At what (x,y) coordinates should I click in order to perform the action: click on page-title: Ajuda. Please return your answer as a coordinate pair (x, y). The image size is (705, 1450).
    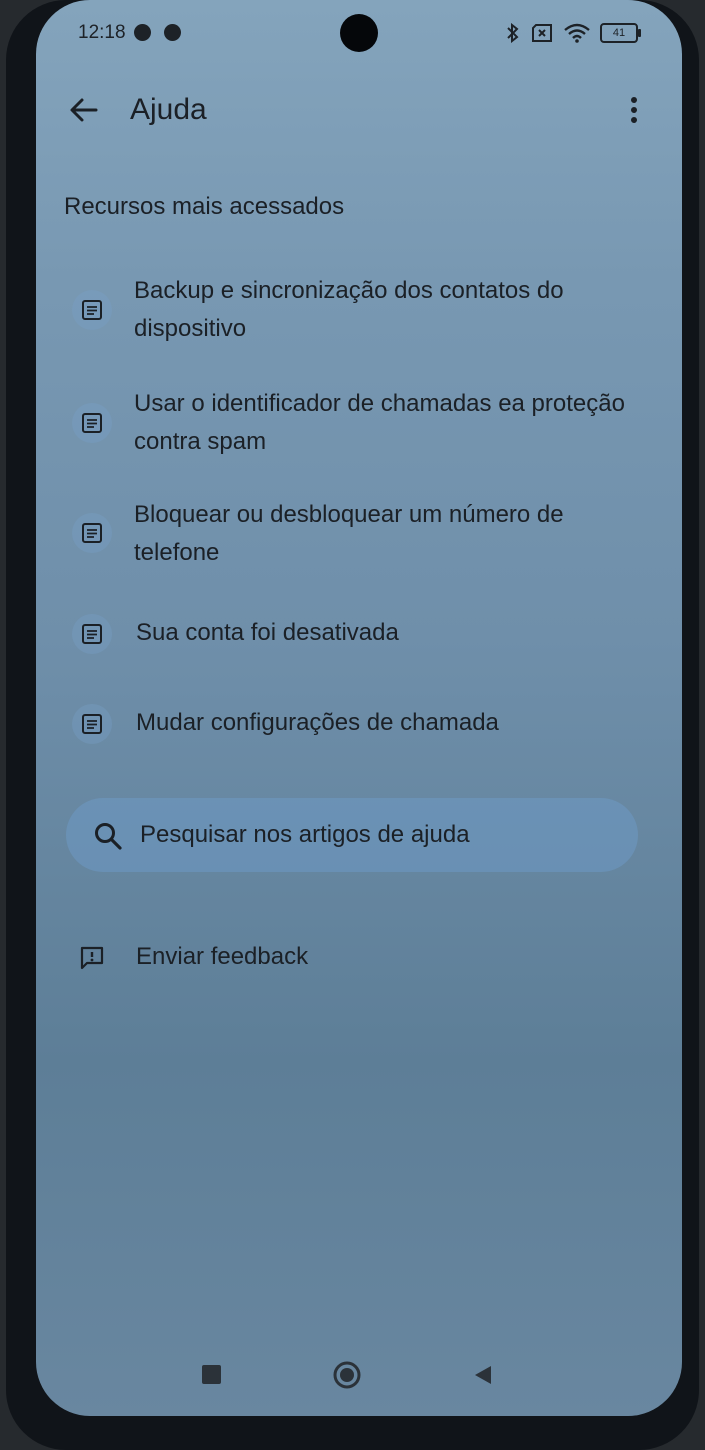
    Looking at the image, I should click on (168, 109).